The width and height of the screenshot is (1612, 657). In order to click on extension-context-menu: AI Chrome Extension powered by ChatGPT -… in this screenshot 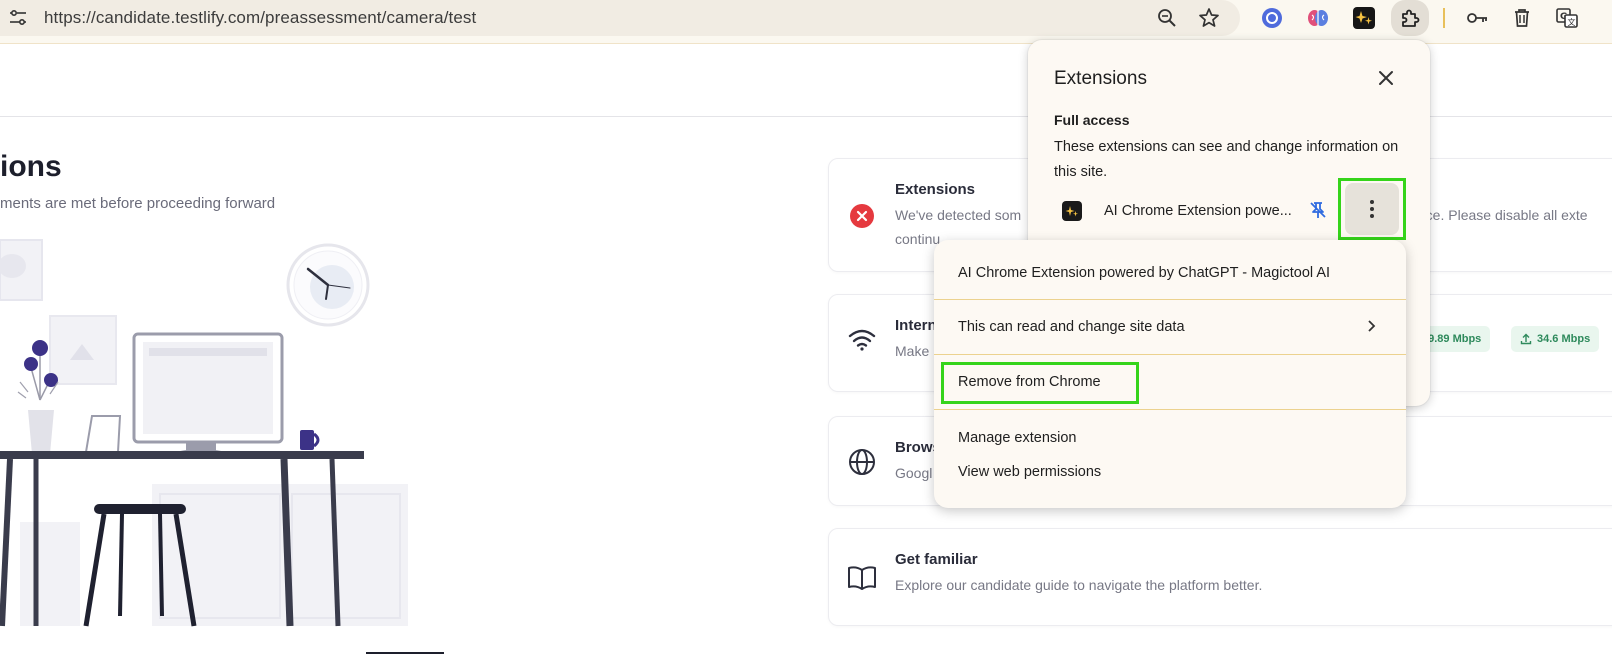, I will do `click(1170, 374)`.